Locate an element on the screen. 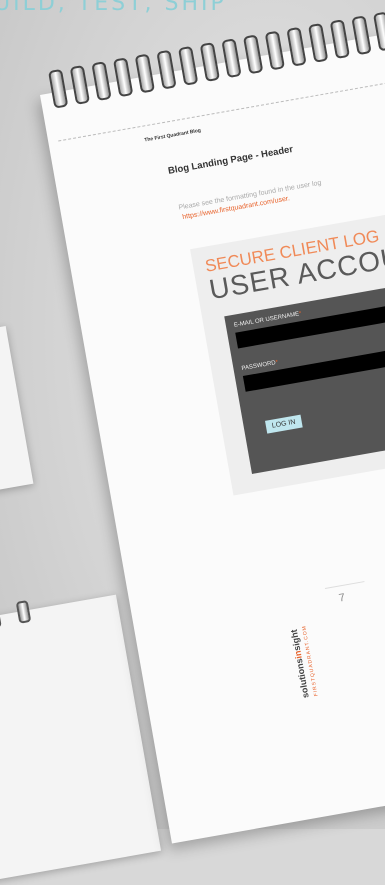 The height and width of the screenshot is (885, 385). solutions-insight-logo: solutionsinsight FIRSTQUADRANT.COM is located at coordinates (304, 661).